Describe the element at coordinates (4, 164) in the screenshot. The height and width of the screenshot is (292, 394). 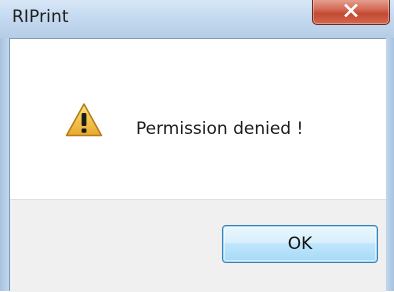
I see `window-frame-left` at that location.